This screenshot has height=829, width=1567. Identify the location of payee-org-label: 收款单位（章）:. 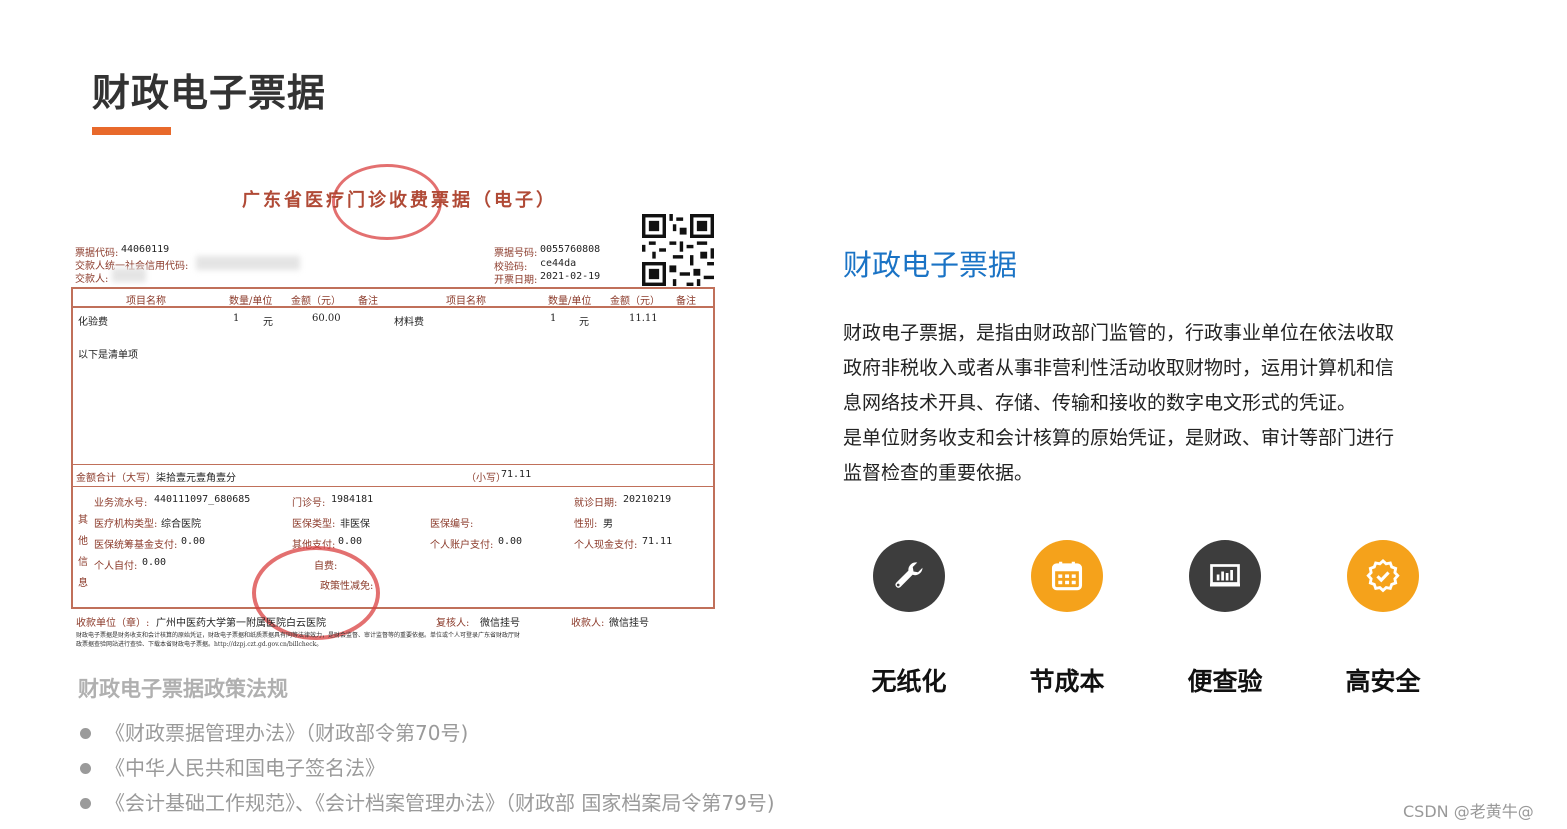
(113, 623).